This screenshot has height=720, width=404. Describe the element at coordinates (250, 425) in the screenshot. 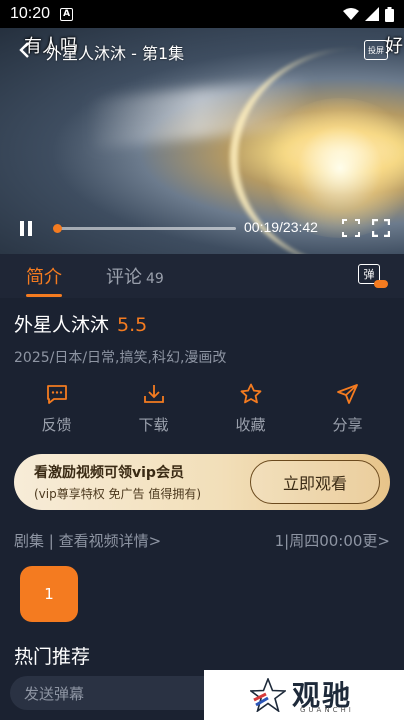

I see `favorite-label: 收藏` at that location.